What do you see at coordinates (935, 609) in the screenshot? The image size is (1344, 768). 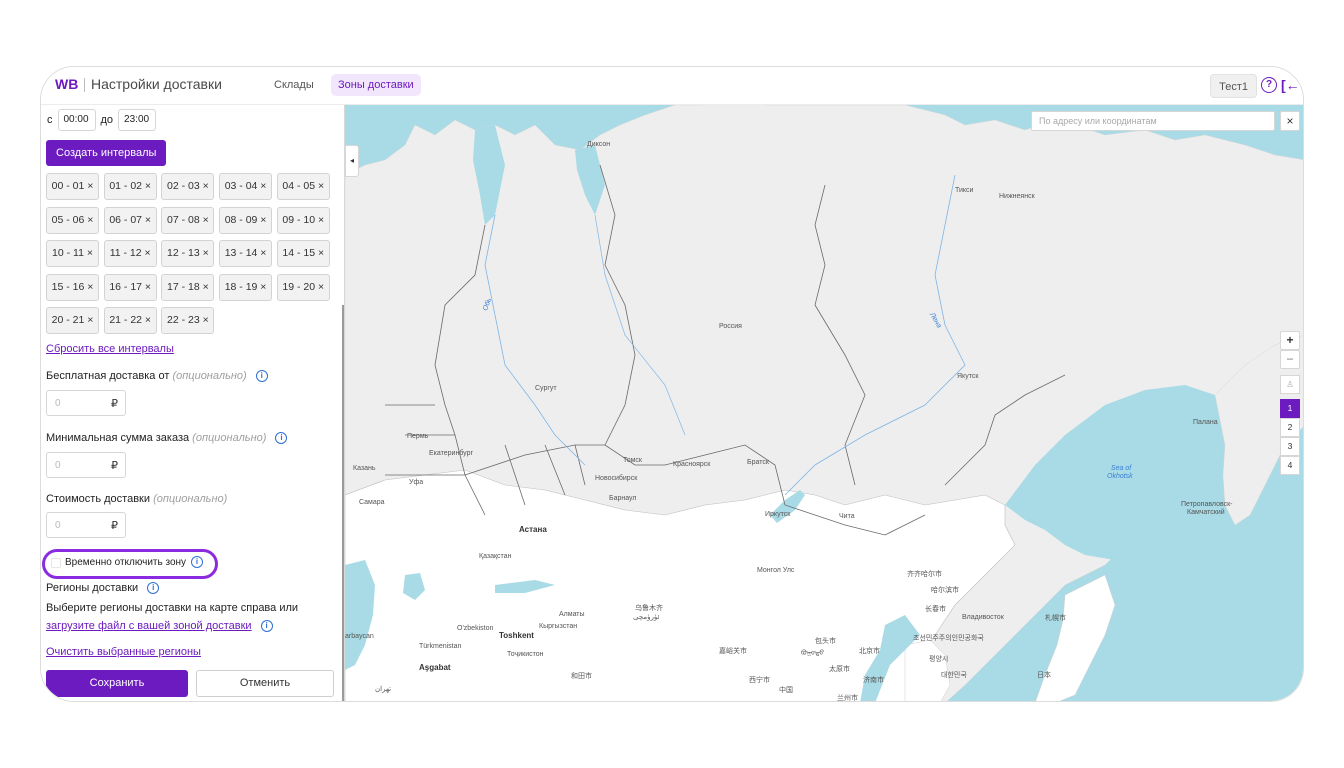 I see `map-label-city: 长春市` at bounding box center [935, 609].